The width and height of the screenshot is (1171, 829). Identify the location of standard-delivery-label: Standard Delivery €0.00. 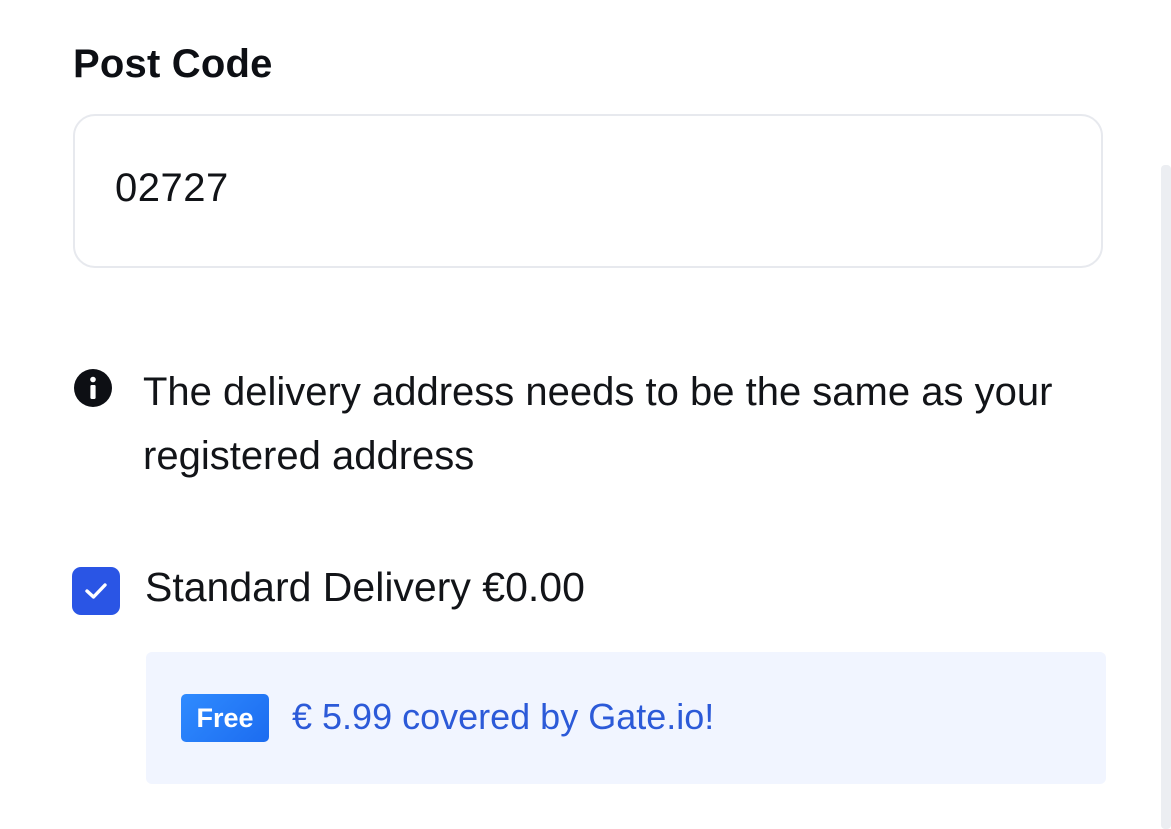
(365, 587).